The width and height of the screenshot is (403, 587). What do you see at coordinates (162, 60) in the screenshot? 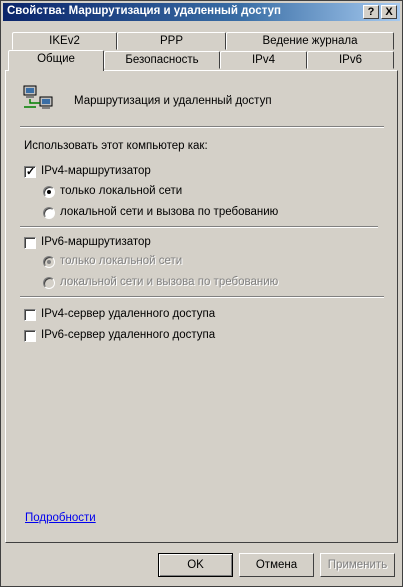
I see `tab-security: Безопасность` at bounding box center [162, 60].